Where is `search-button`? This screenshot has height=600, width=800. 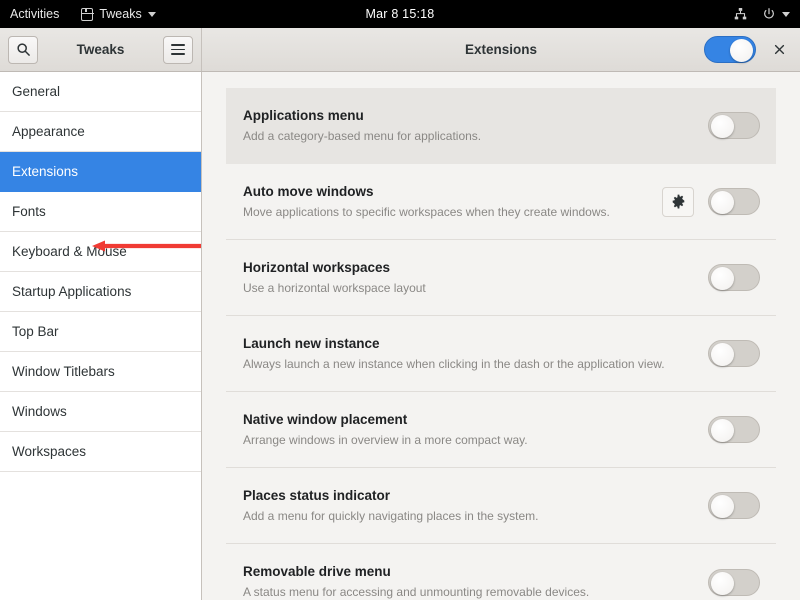
search-button is located at coordinates (23, 49).